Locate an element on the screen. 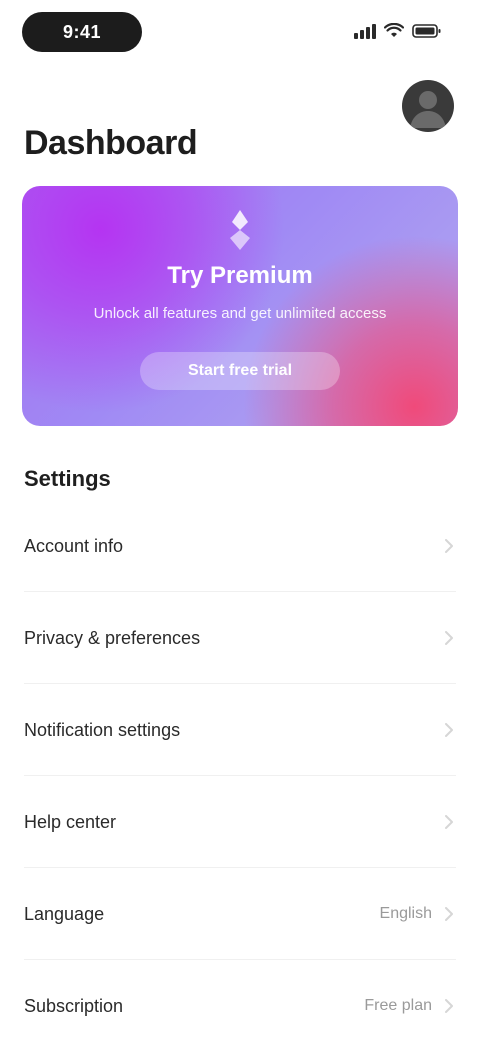 This screenshot has width=480, height=1040. settings-item-label: Notification settings is located at coordinates (102, 729).